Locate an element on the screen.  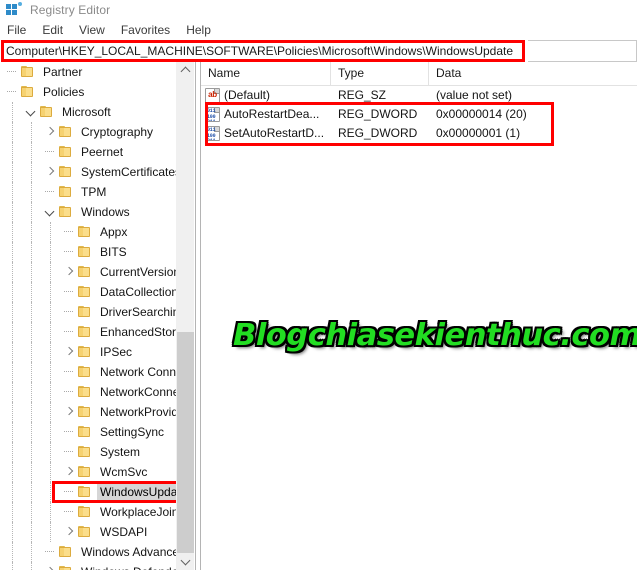
tree-item-tpm: TPM is located at coordinates (97, 192).